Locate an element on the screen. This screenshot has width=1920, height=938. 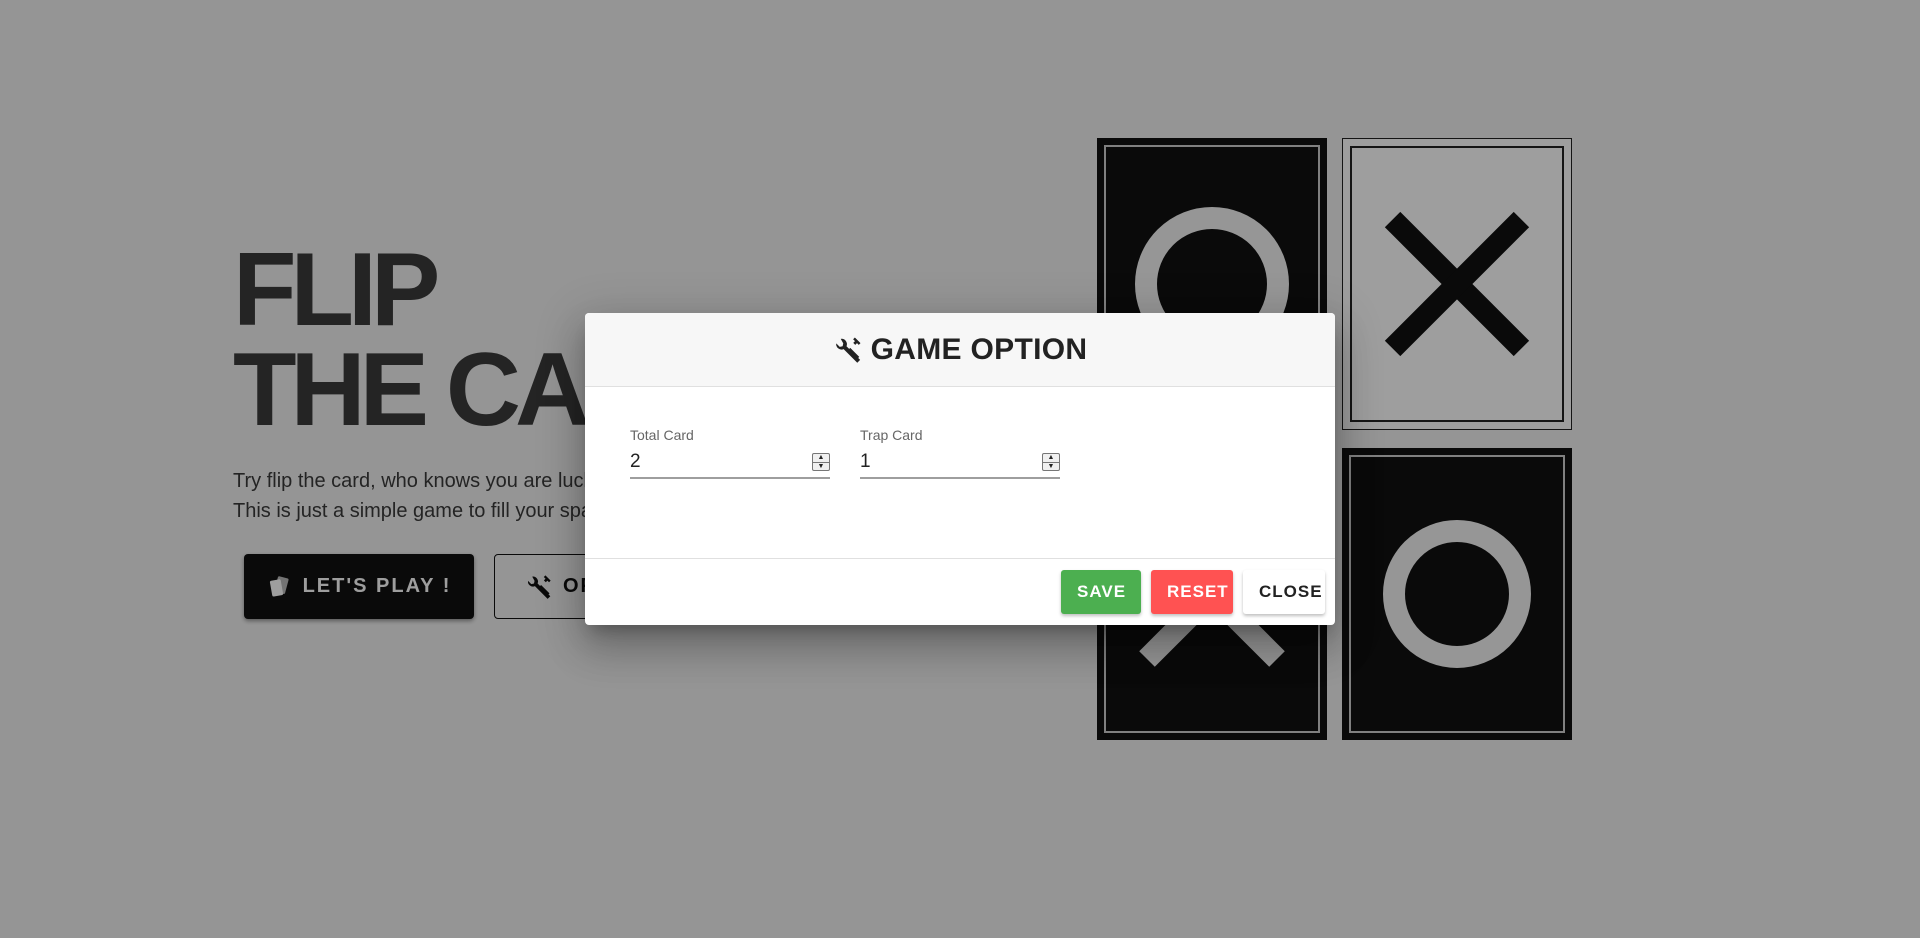
total-card-label: Total Card is located at coordinates (662, 435).